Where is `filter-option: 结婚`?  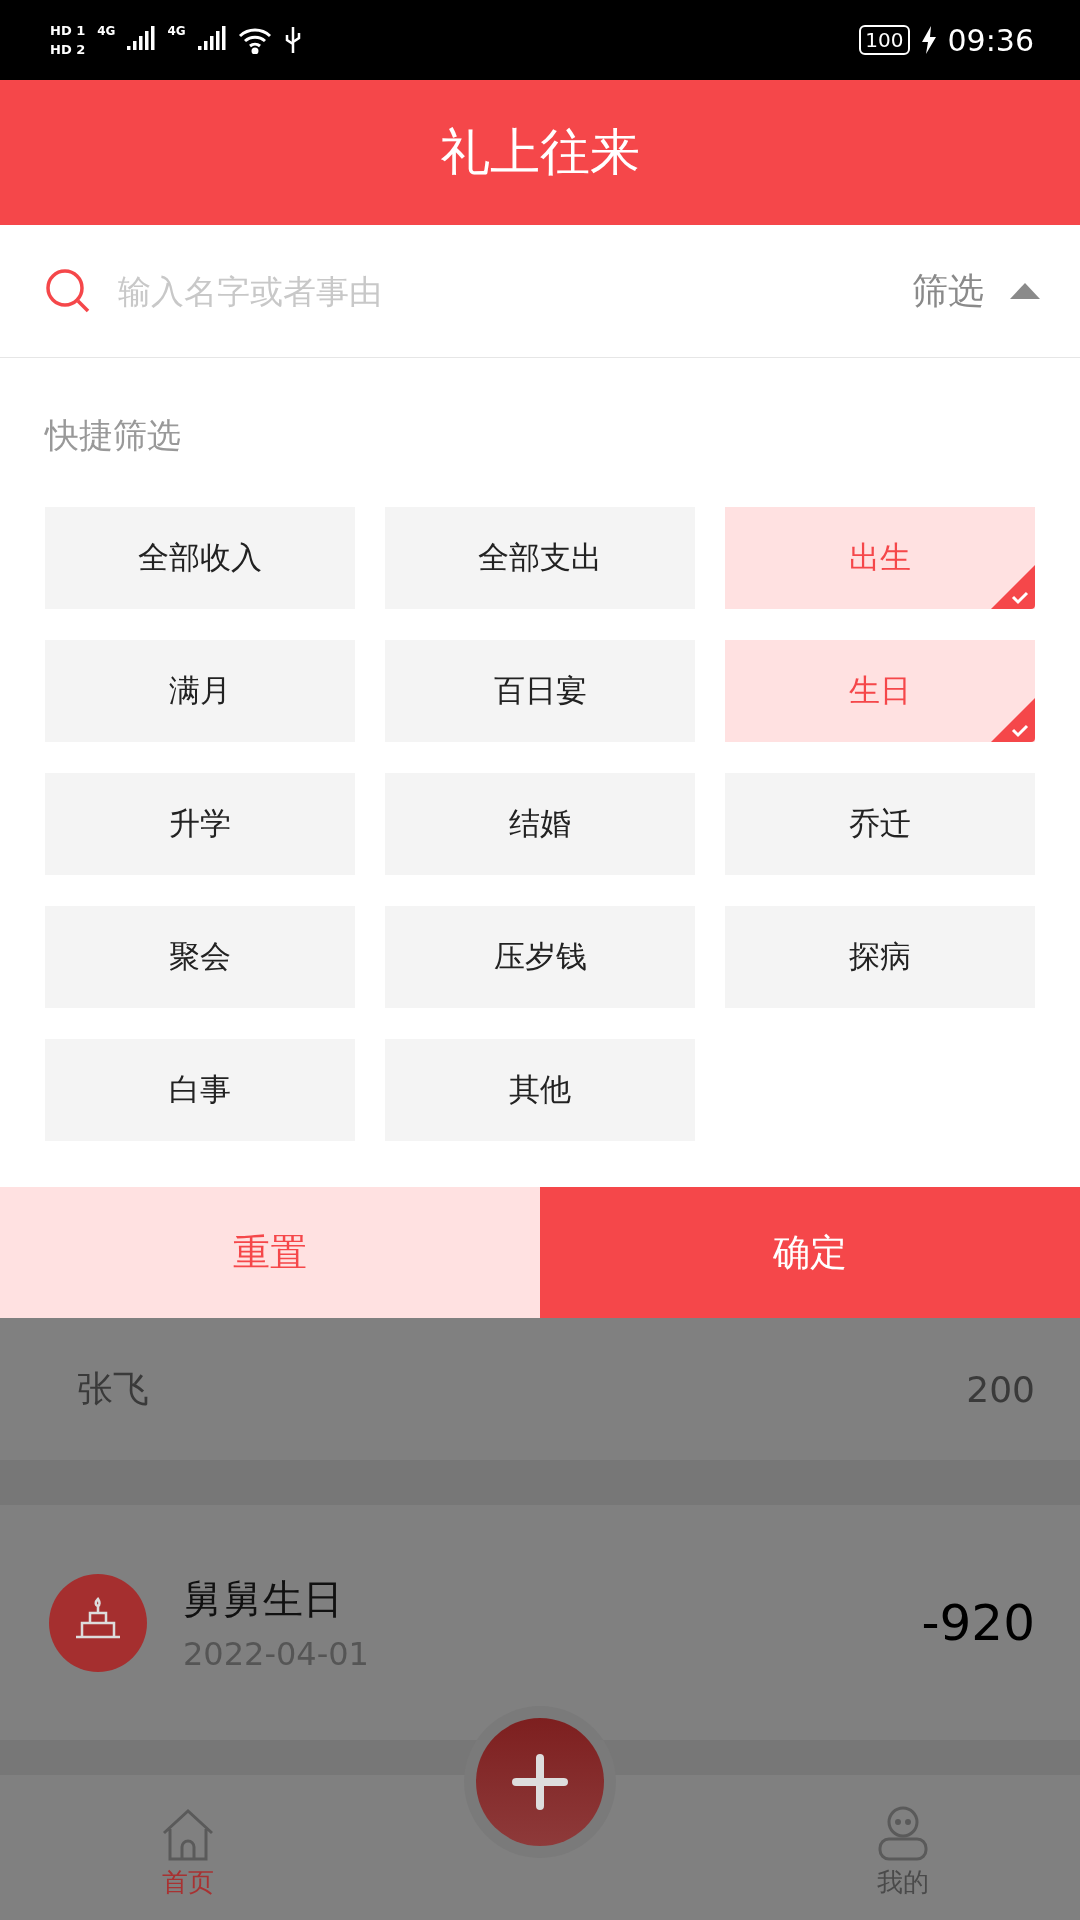
filter-option: 结婚 is located at coordinates (540, 824).